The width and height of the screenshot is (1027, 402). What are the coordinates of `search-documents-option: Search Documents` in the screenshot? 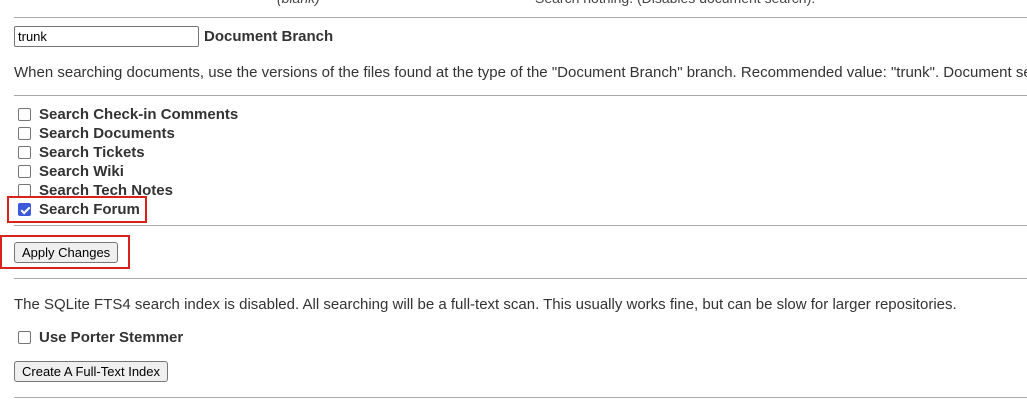 It's located at (96, 133).